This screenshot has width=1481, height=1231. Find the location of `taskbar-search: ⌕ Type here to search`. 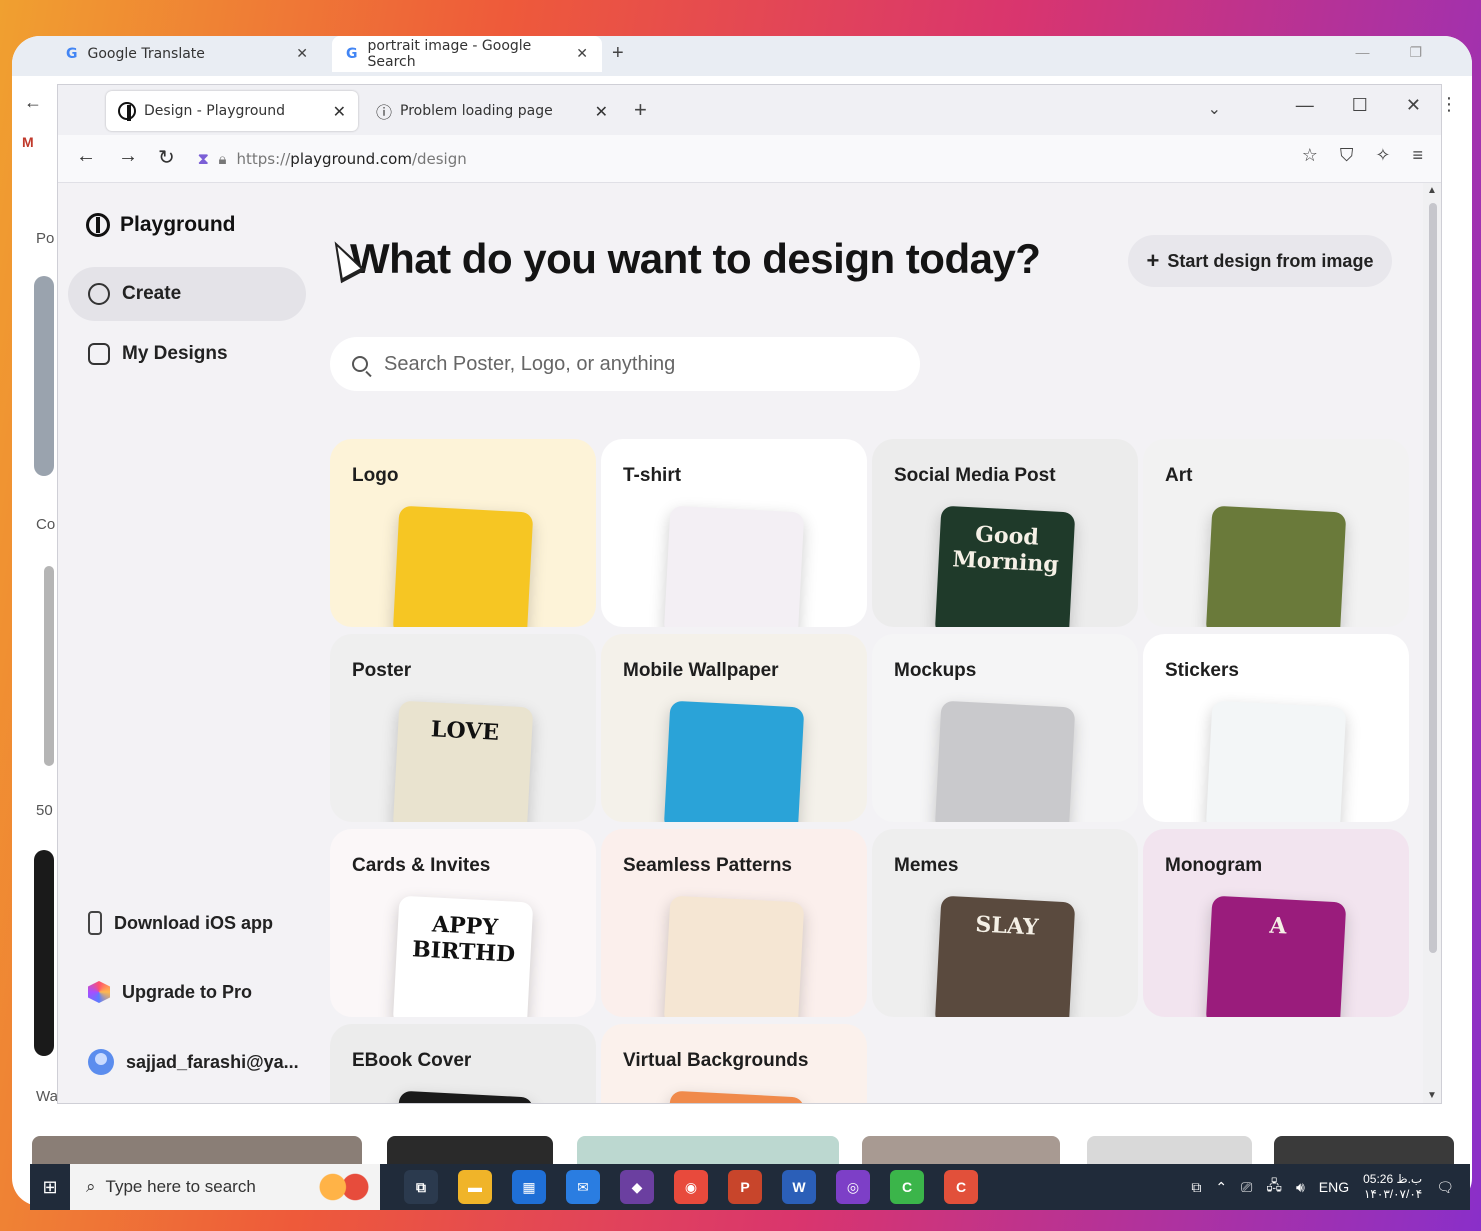

taskbar-search: ⌕ Type here to search is located at coordinates (225, 1187).